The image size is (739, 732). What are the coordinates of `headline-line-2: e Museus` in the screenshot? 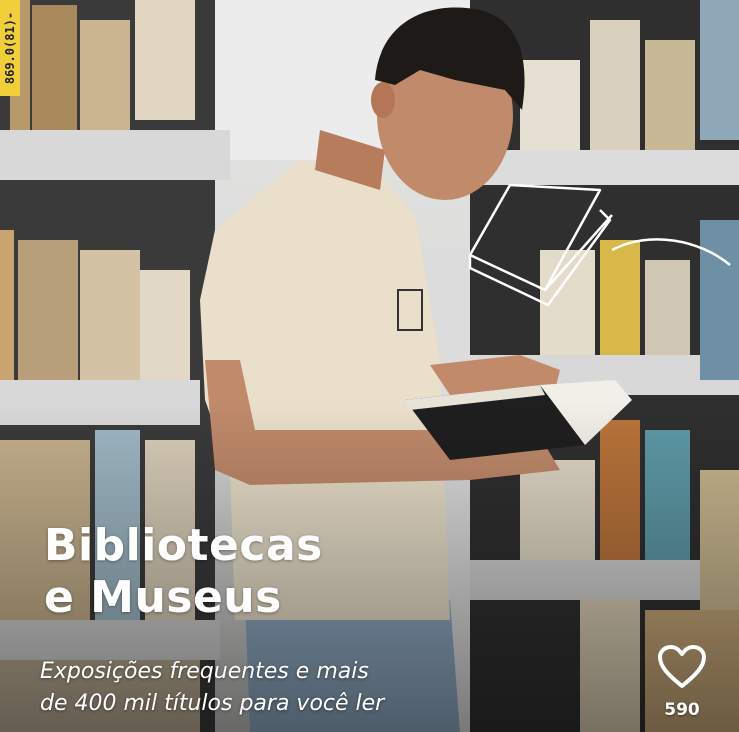 It's located at (163, 597).